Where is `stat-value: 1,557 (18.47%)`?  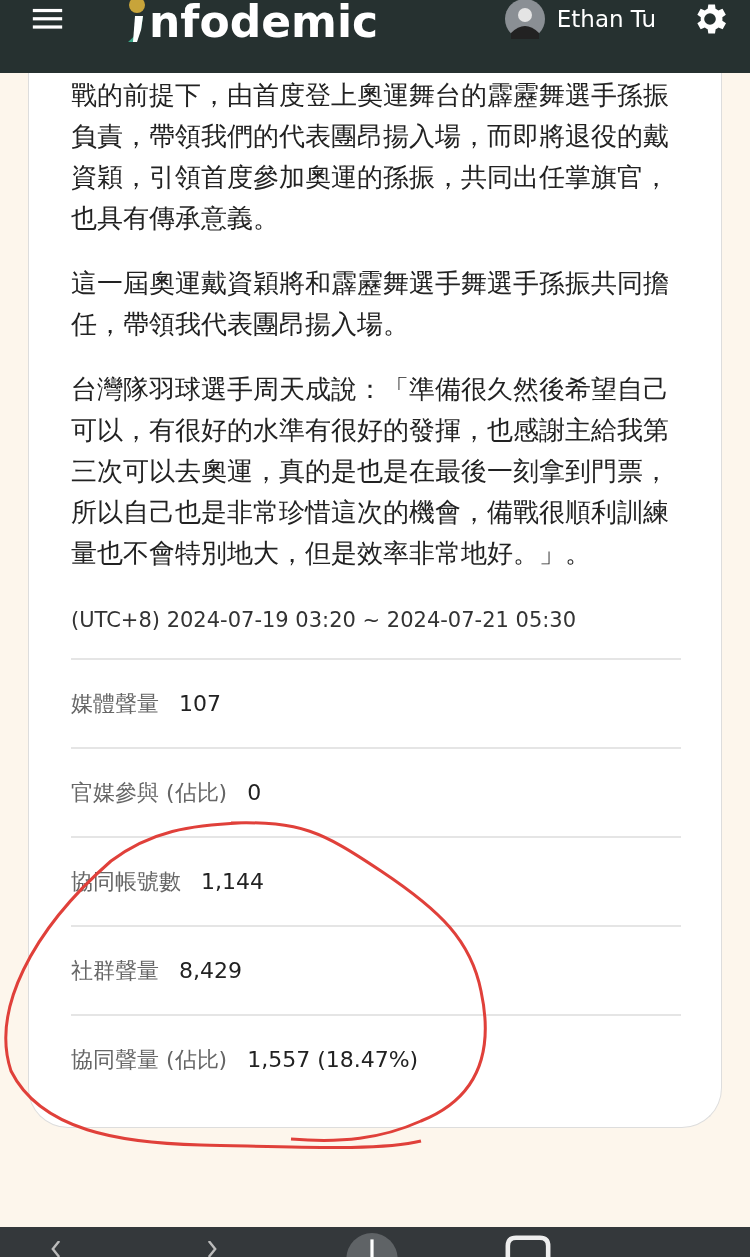
stat-value: 1,557 (18.47%) is located at coordinates (333, 1059).